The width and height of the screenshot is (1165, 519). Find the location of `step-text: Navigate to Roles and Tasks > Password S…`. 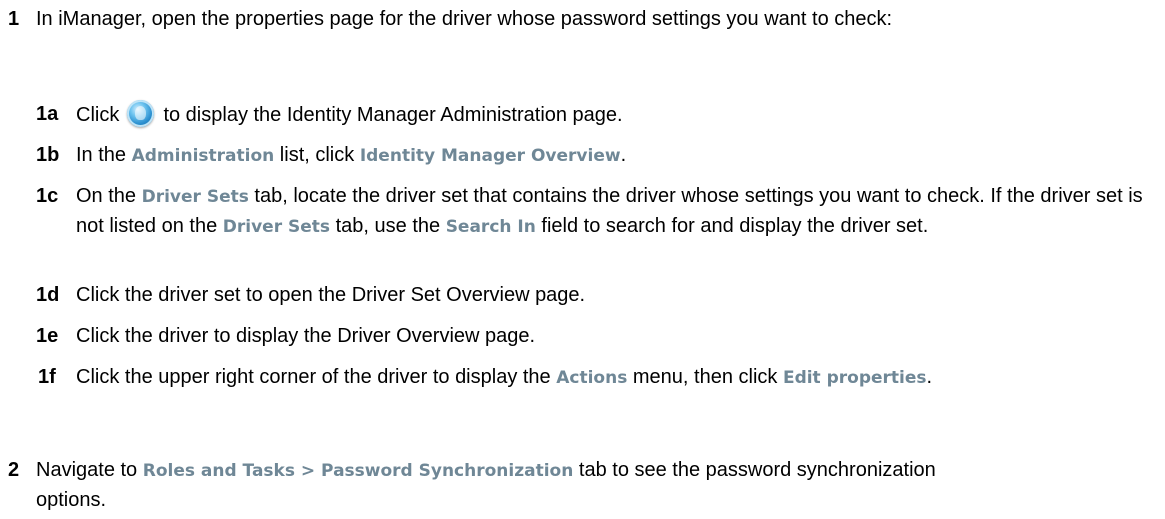

step-text: Navigate to Roles and Tasks > Password S… is located at coordinates (522, 485).